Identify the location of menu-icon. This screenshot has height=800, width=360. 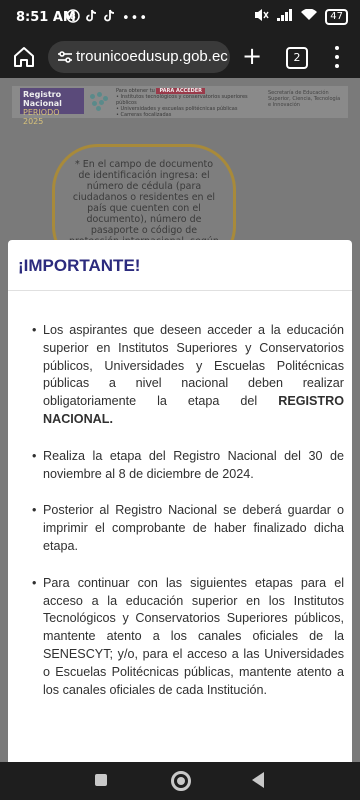
(337, 57).